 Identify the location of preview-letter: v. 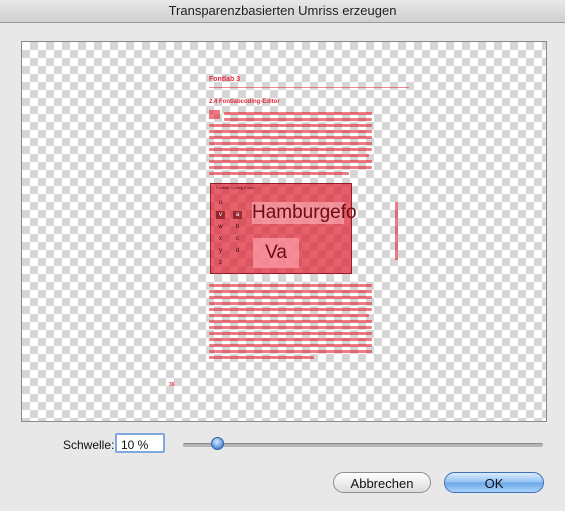
(220, 215).